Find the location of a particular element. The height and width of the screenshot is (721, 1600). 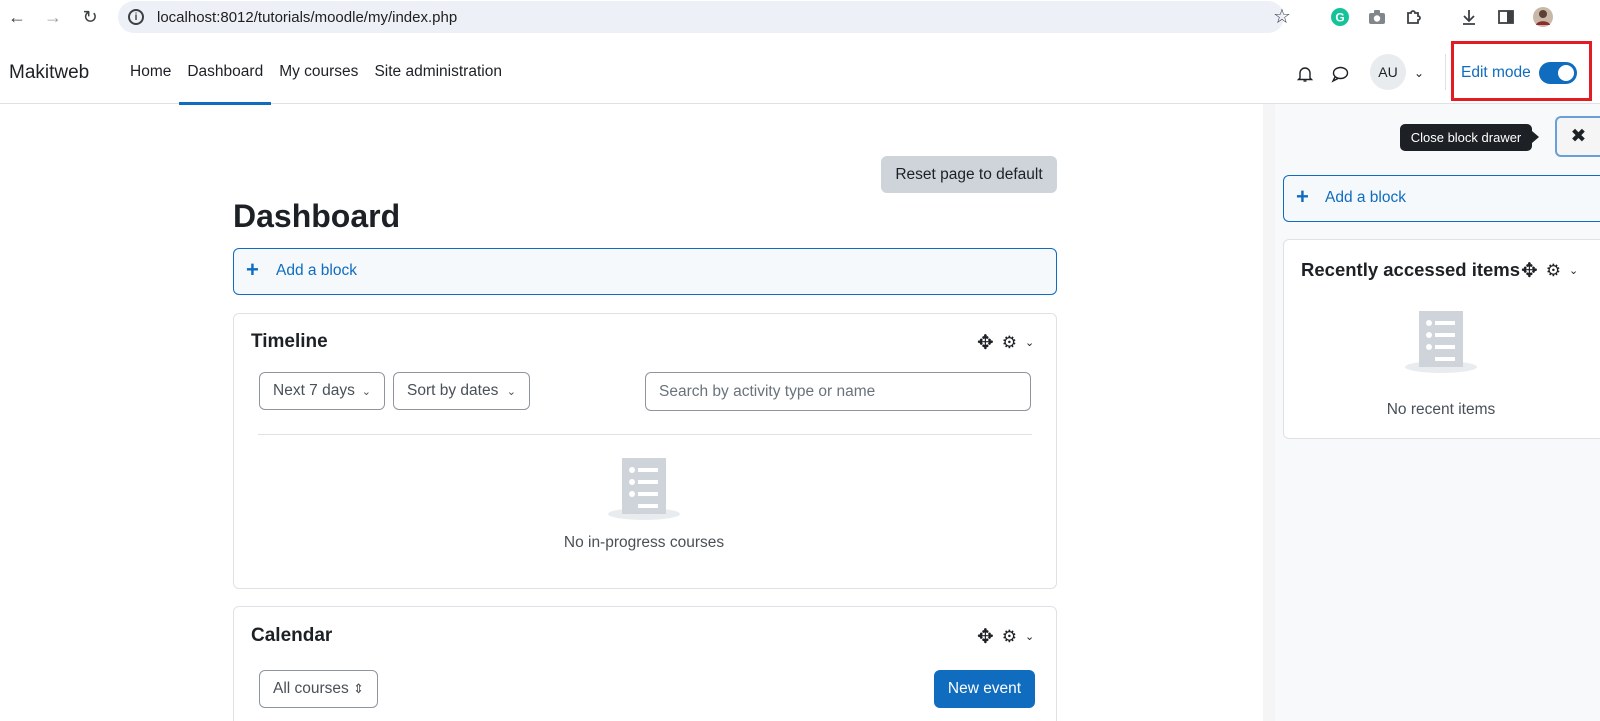

edit-mode-label: Edit mode is located at coordinates (1496, 73).